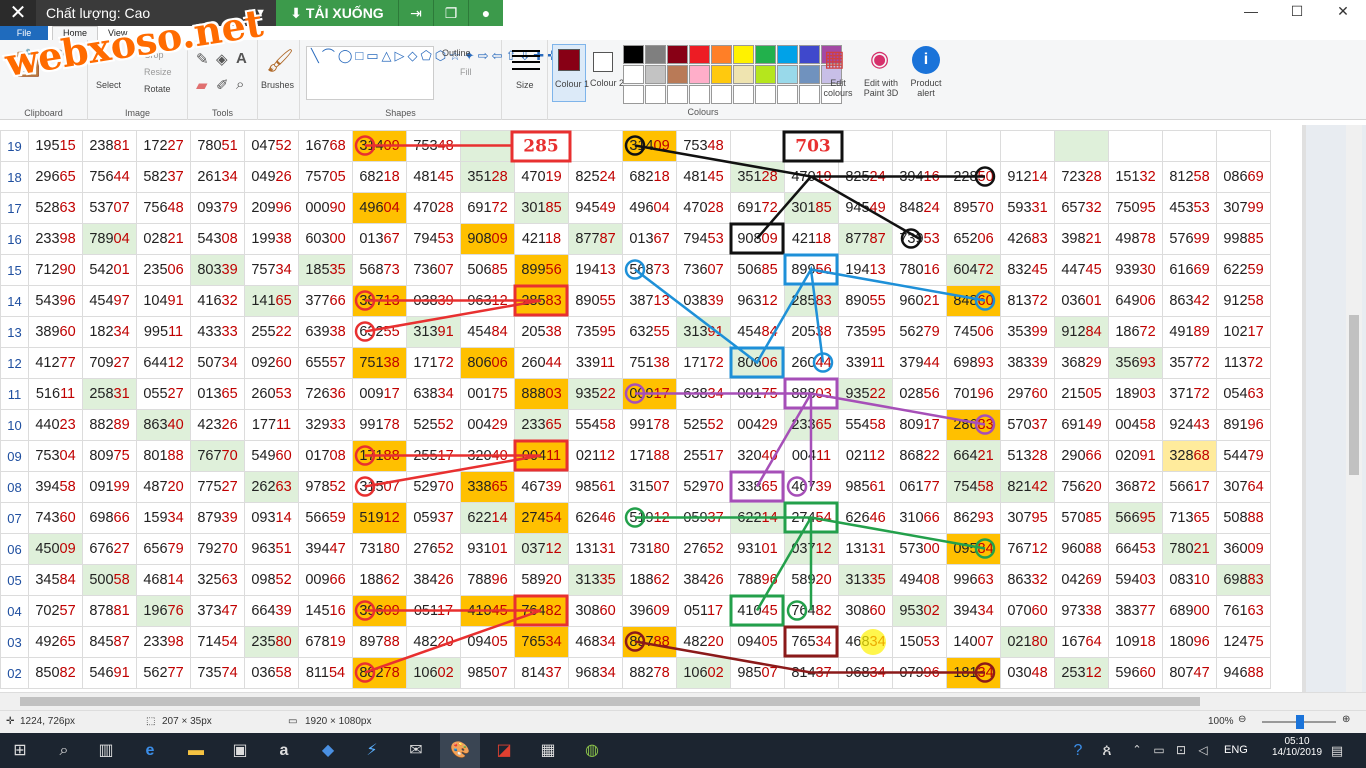 Image resolution: width=1366 pixels, height=768 pixels. What do you see at coordinates (456, 53) in the screenshot?
I see `outline-dropdown: Outline` at bounding box center [456, 53].